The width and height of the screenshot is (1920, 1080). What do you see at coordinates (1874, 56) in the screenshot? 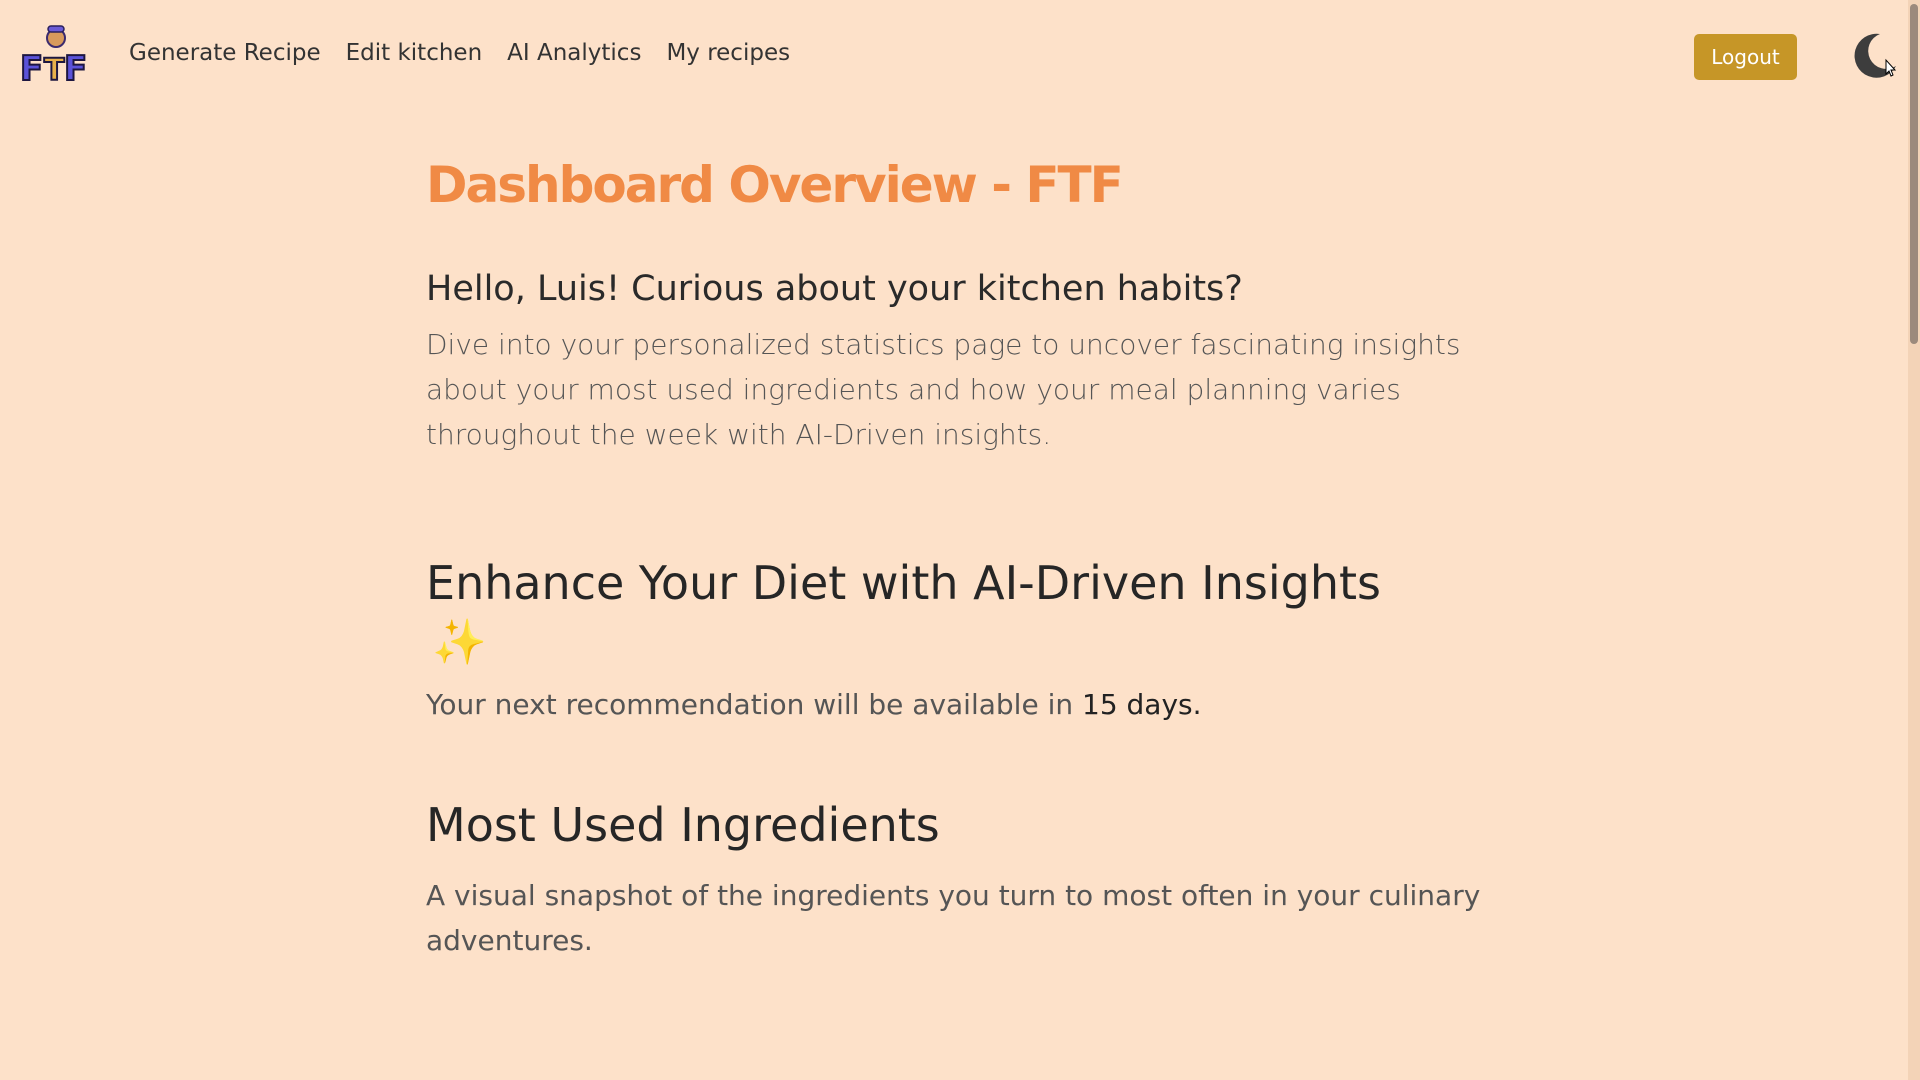
I see `moon-icon` at bounding box center [1874, 56].